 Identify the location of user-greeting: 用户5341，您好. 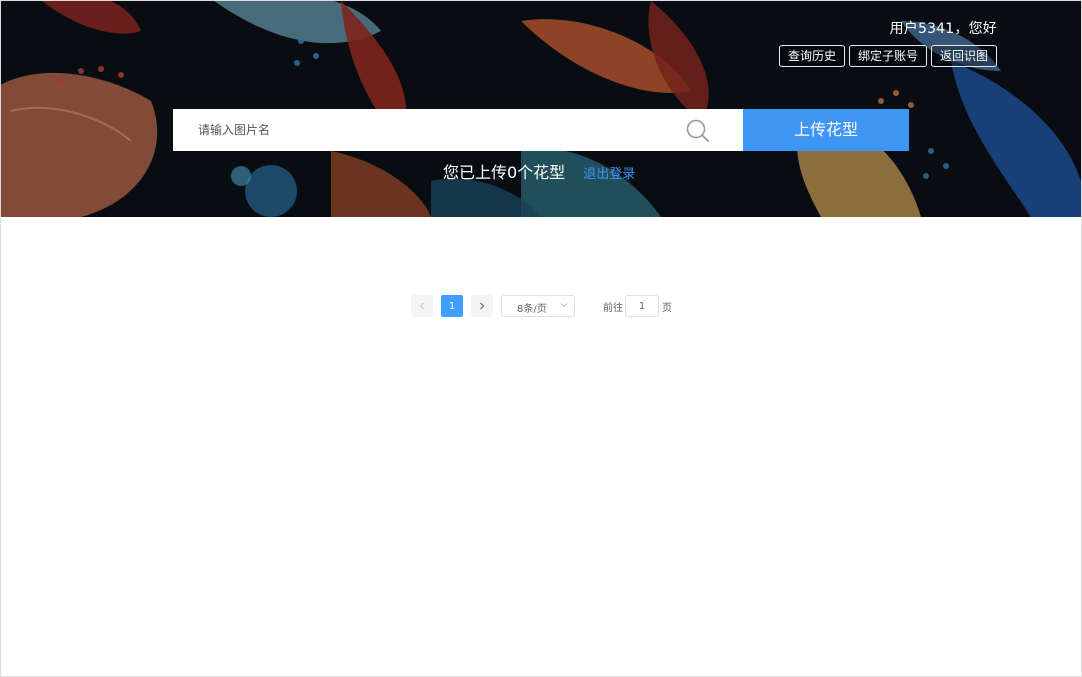
(943, 29).